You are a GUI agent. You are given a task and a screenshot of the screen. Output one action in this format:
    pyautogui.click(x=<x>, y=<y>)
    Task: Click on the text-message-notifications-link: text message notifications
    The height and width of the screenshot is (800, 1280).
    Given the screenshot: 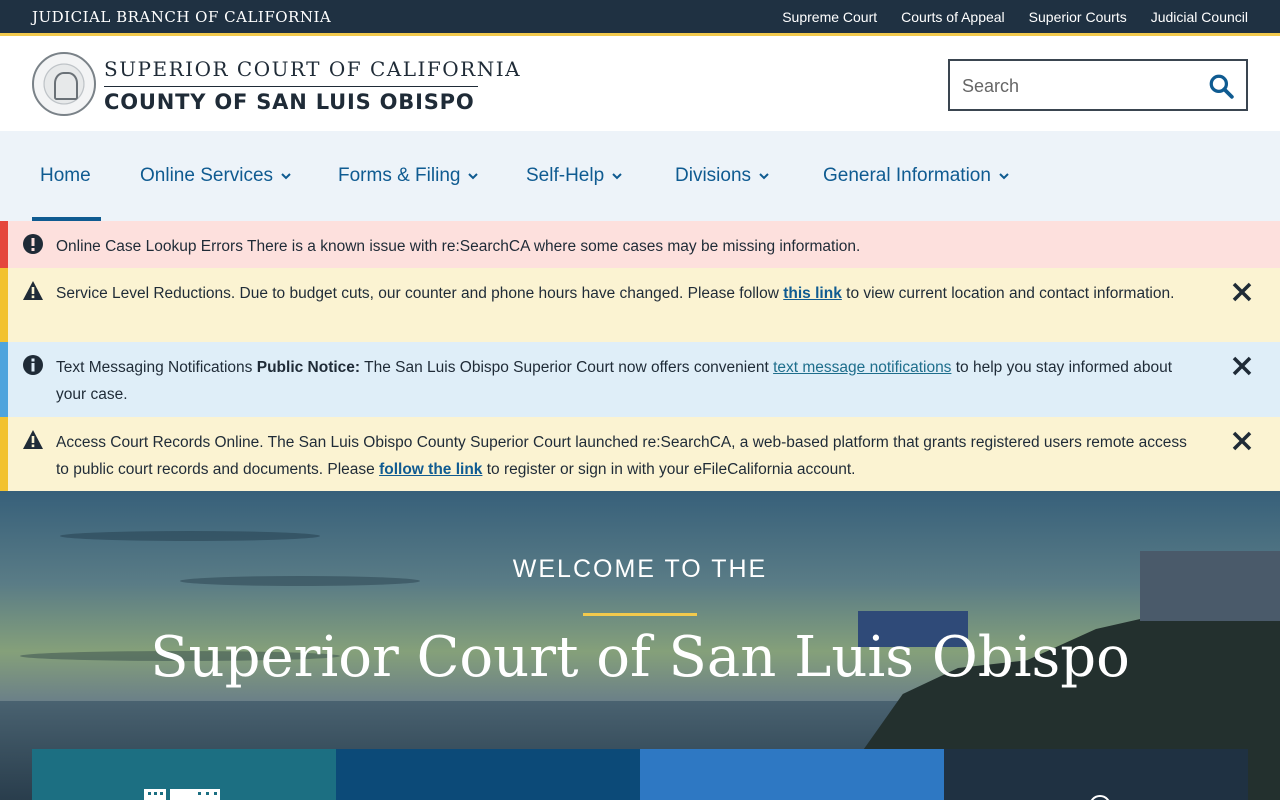 What is the action you would take?
    pyautogui.click(x=862, y=367)
    